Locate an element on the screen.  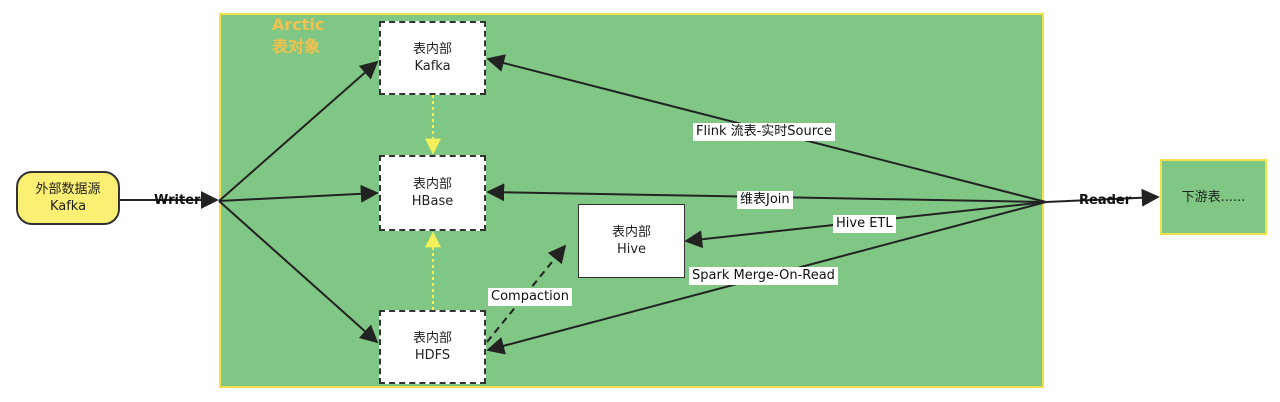
node-hdfs-line1: 表内部 is located at coordinates (432, 338).